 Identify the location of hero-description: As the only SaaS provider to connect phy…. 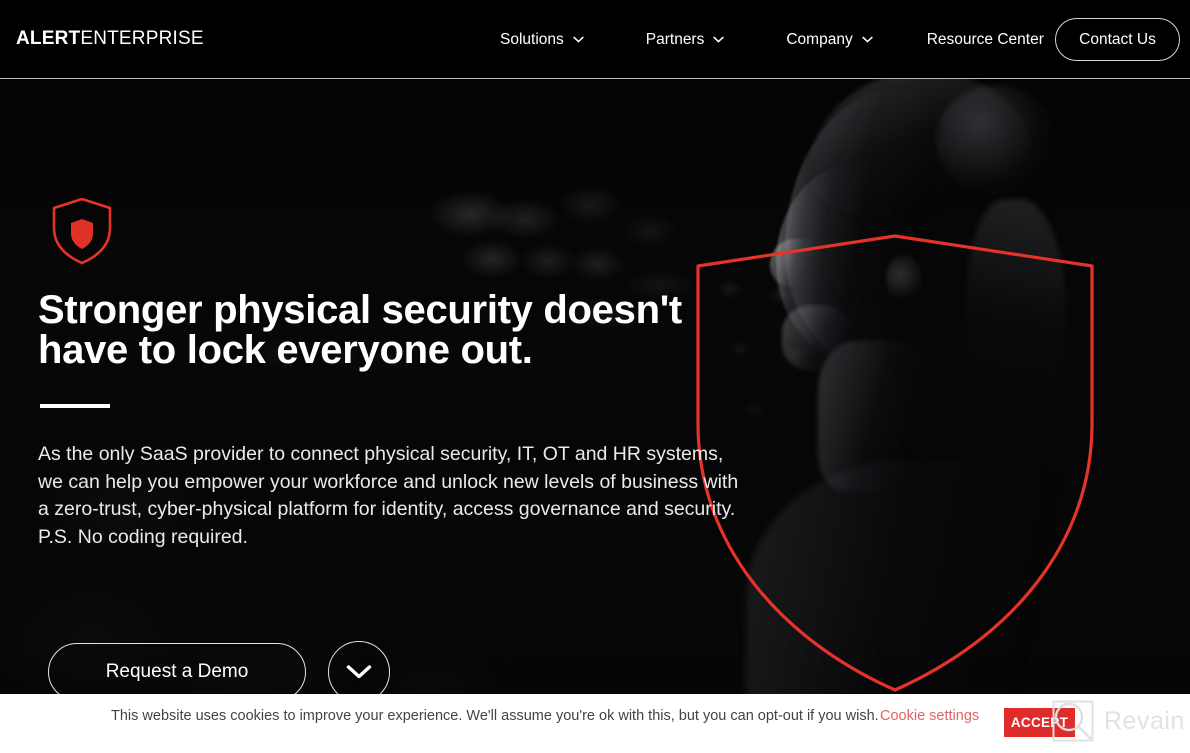
(388, 495).